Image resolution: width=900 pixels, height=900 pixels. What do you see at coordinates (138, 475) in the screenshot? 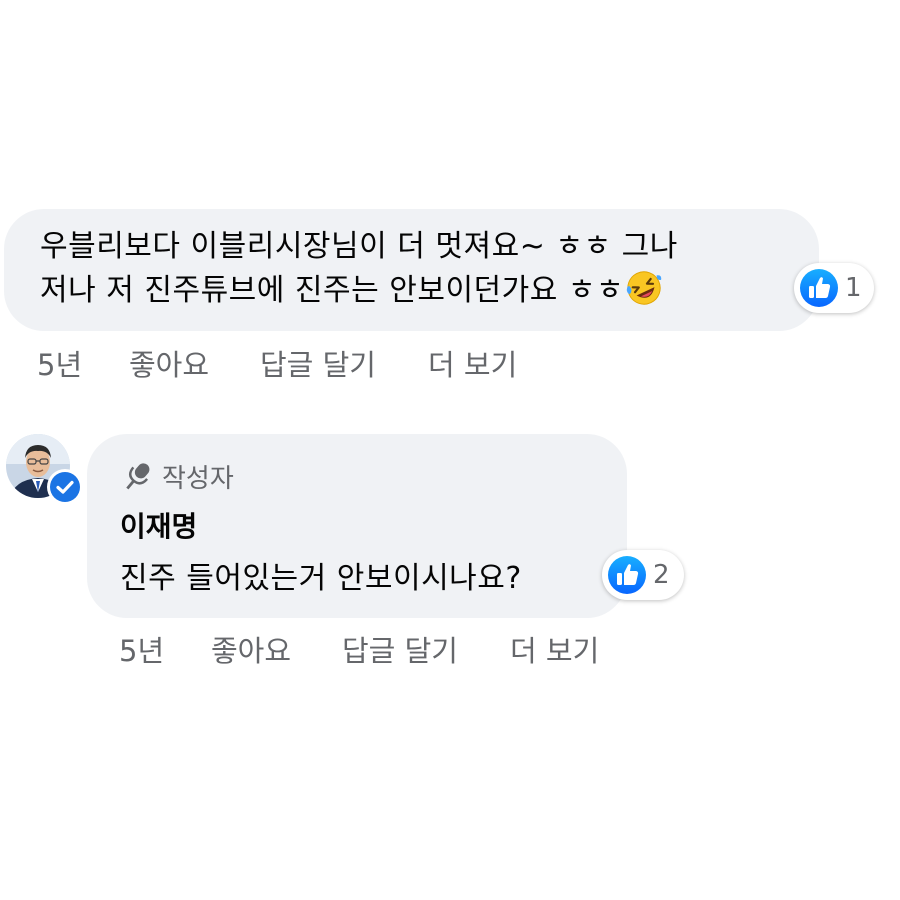
I see `microphone-icon` at bounding box center [138, 475].